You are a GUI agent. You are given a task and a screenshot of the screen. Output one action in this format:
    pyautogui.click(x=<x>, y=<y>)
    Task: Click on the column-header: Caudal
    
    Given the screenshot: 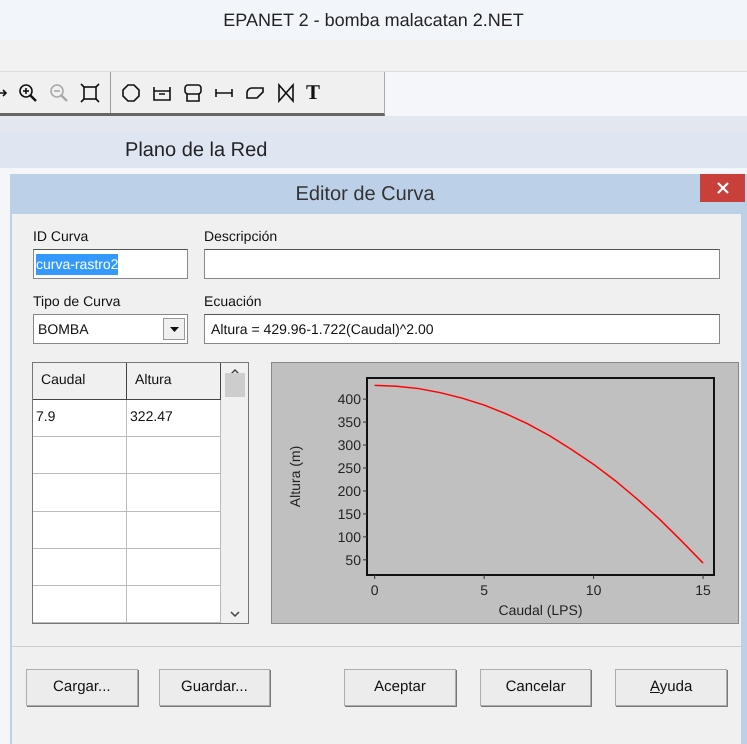 What is the action you would take?
    pyautogui.click(x=80, y=381)
    